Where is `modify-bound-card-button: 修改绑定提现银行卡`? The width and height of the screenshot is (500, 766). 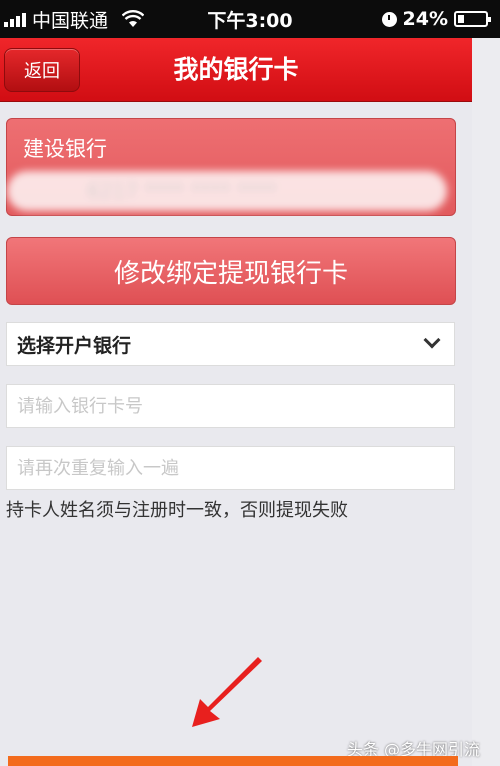 modify-bound-card-button: 修改绑定提现银行卡 is located at coordinates (231, 271).